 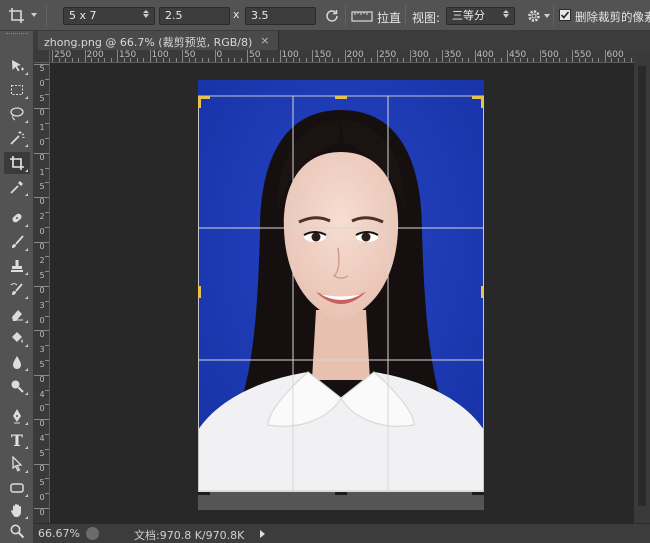 I want to click on status-bar: 66.67% 文档:970.8 K/970.8K, so click(x=342, y=533).